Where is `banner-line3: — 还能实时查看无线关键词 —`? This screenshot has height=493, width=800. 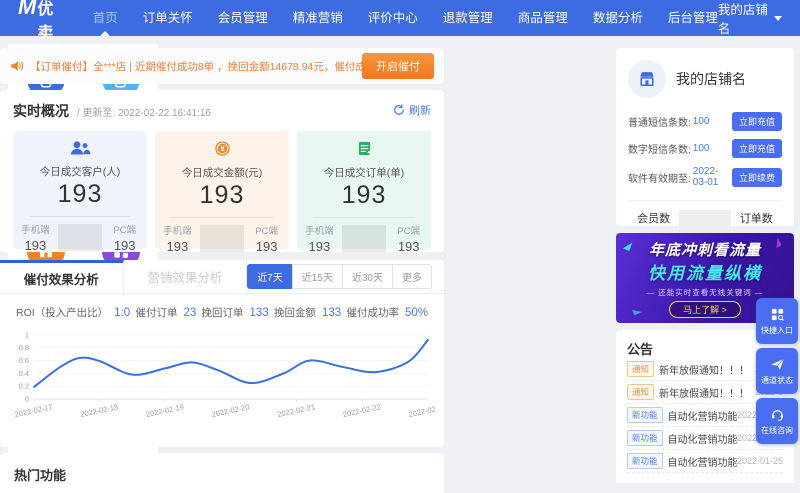
banner-line3: — 还能实时查看无线关键词 — is located at coordinates (705, 292).